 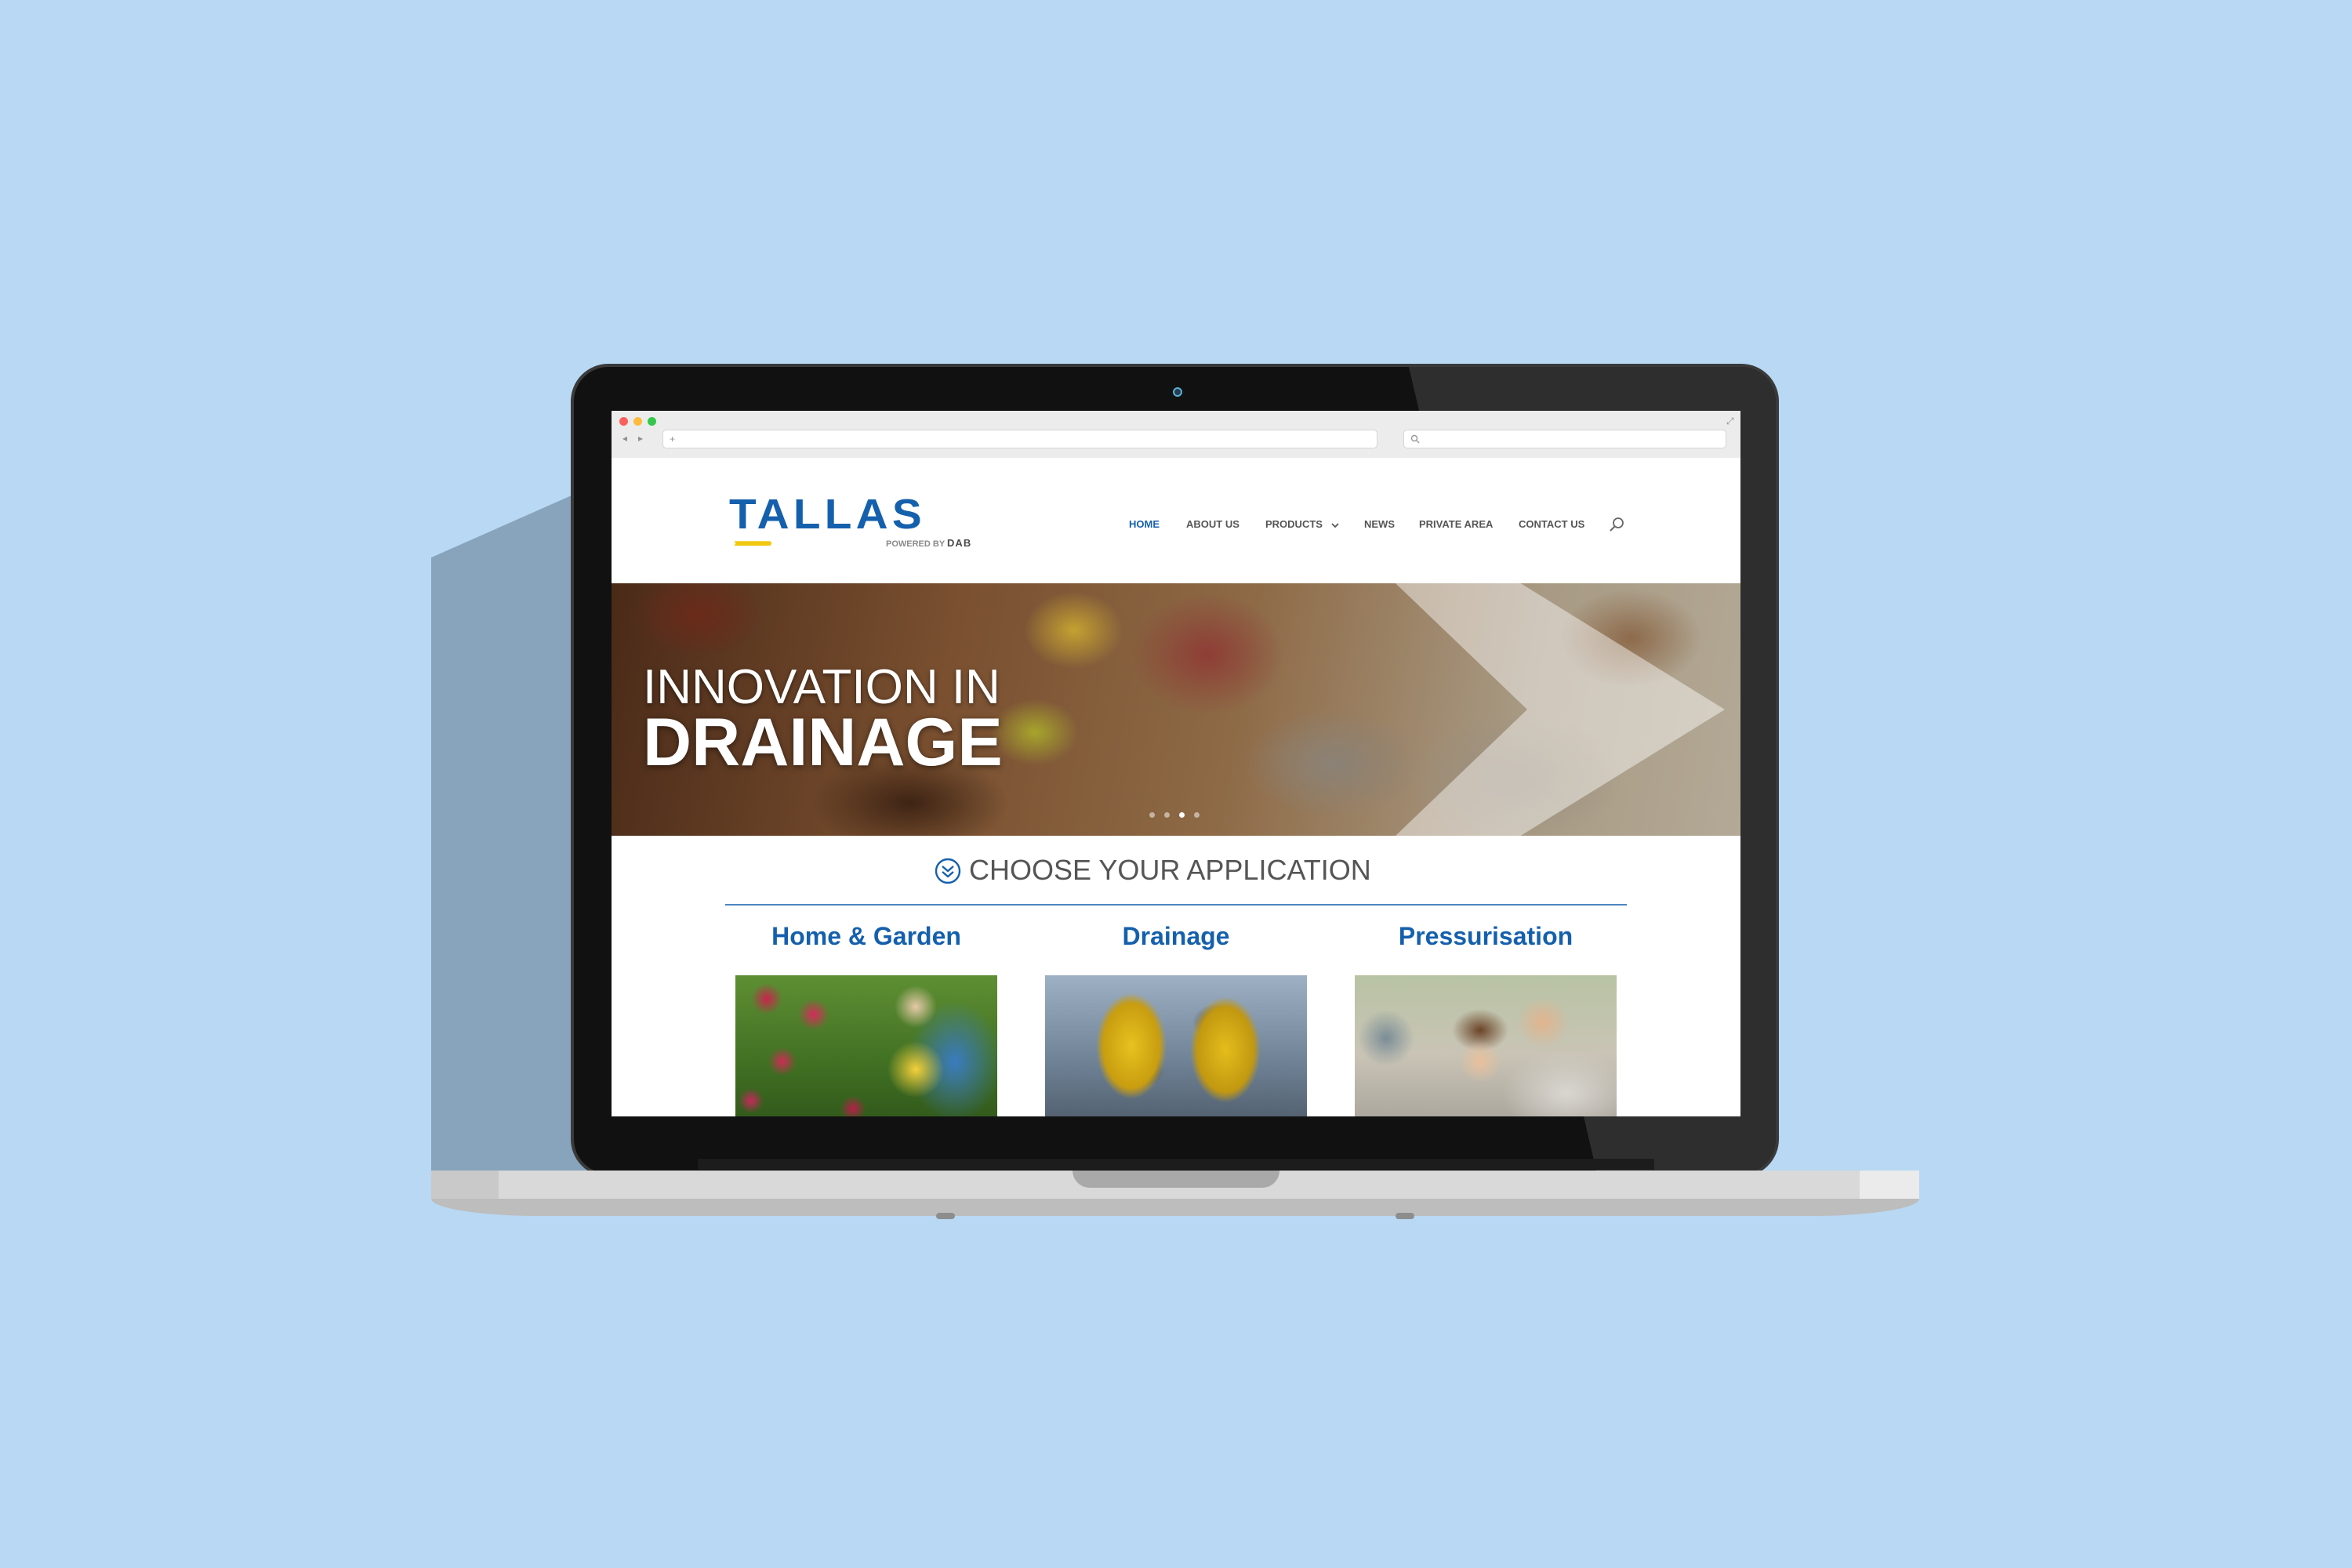 I want to click on nav-about-us: ABOUT US, so click(x=1213, y=524).